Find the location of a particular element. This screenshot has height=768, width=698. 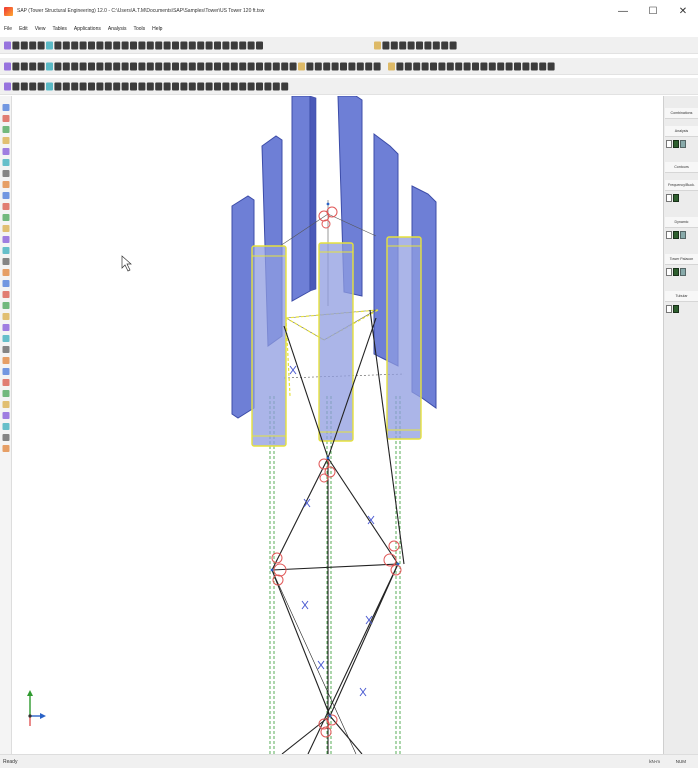

menu-file: File is located at coordinates (8, 29).